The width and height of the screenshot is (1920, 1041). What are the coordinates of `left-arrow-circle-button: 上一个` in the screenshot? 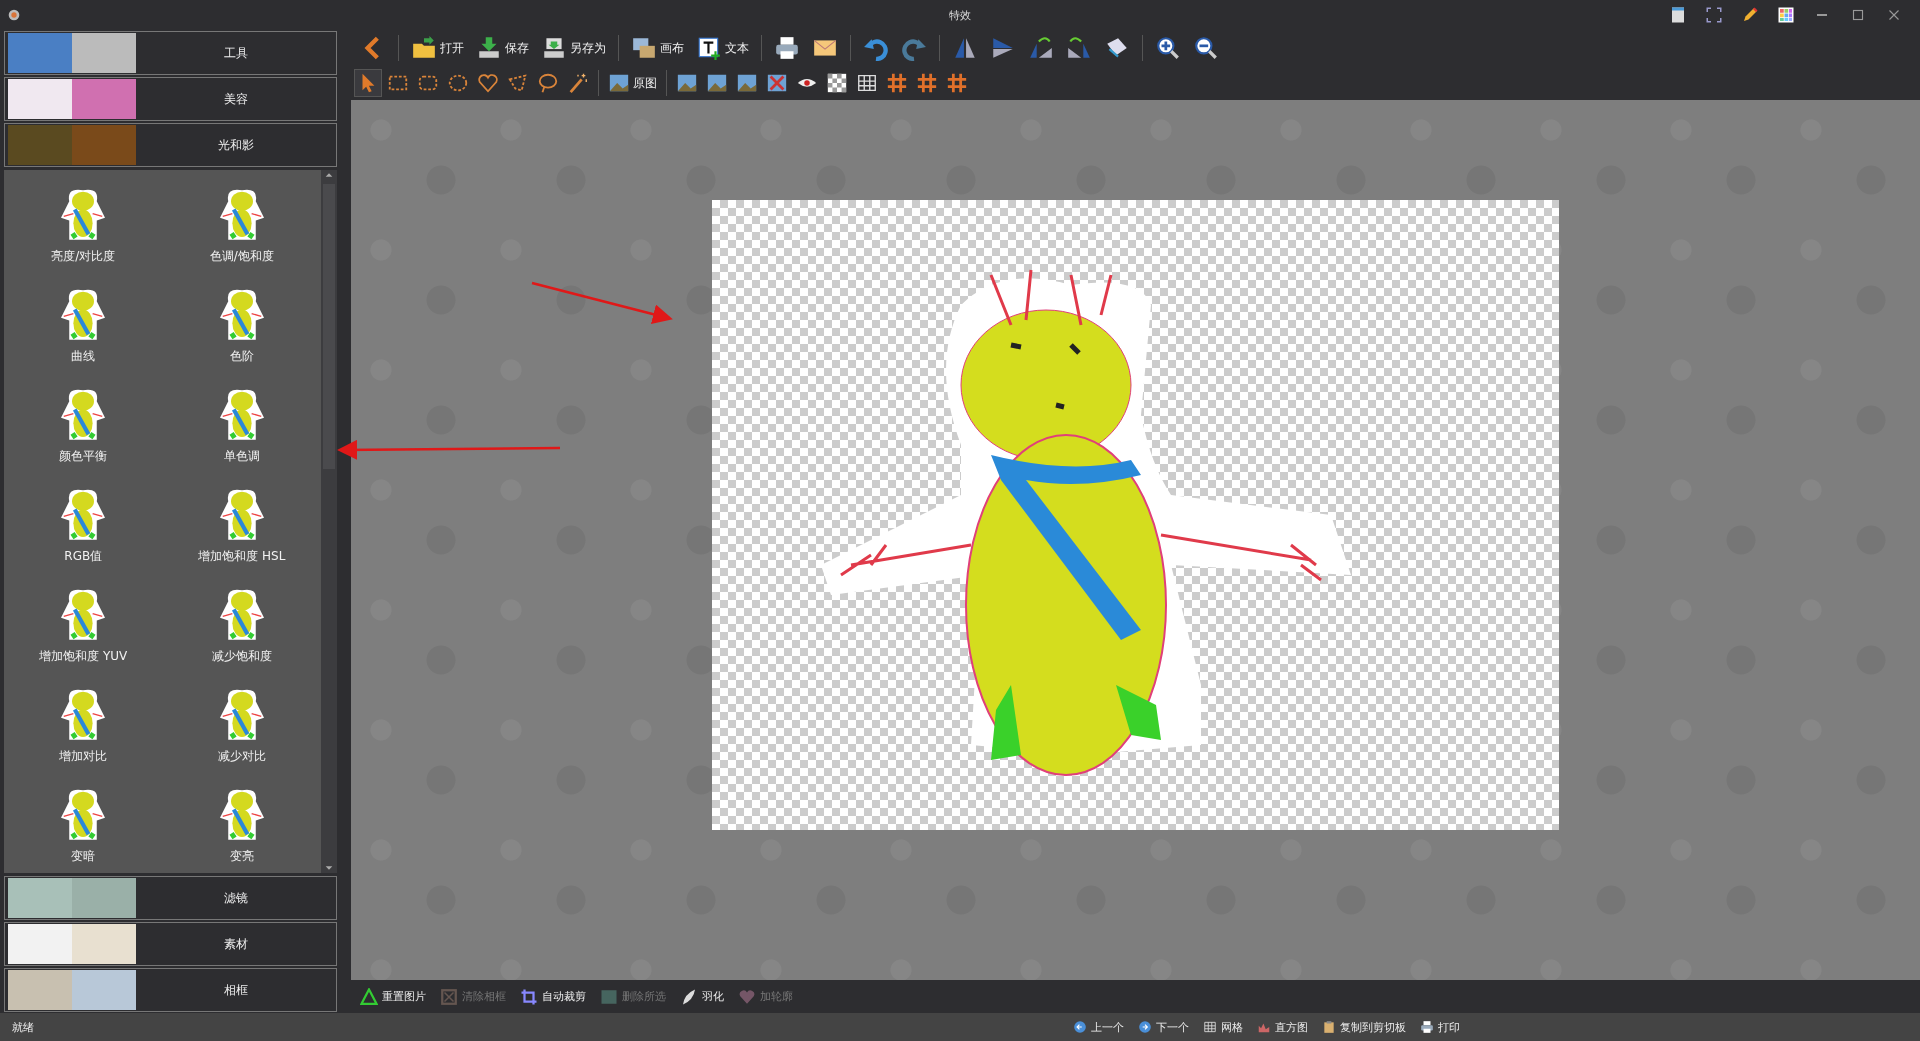 It's located at (1098, 1027).